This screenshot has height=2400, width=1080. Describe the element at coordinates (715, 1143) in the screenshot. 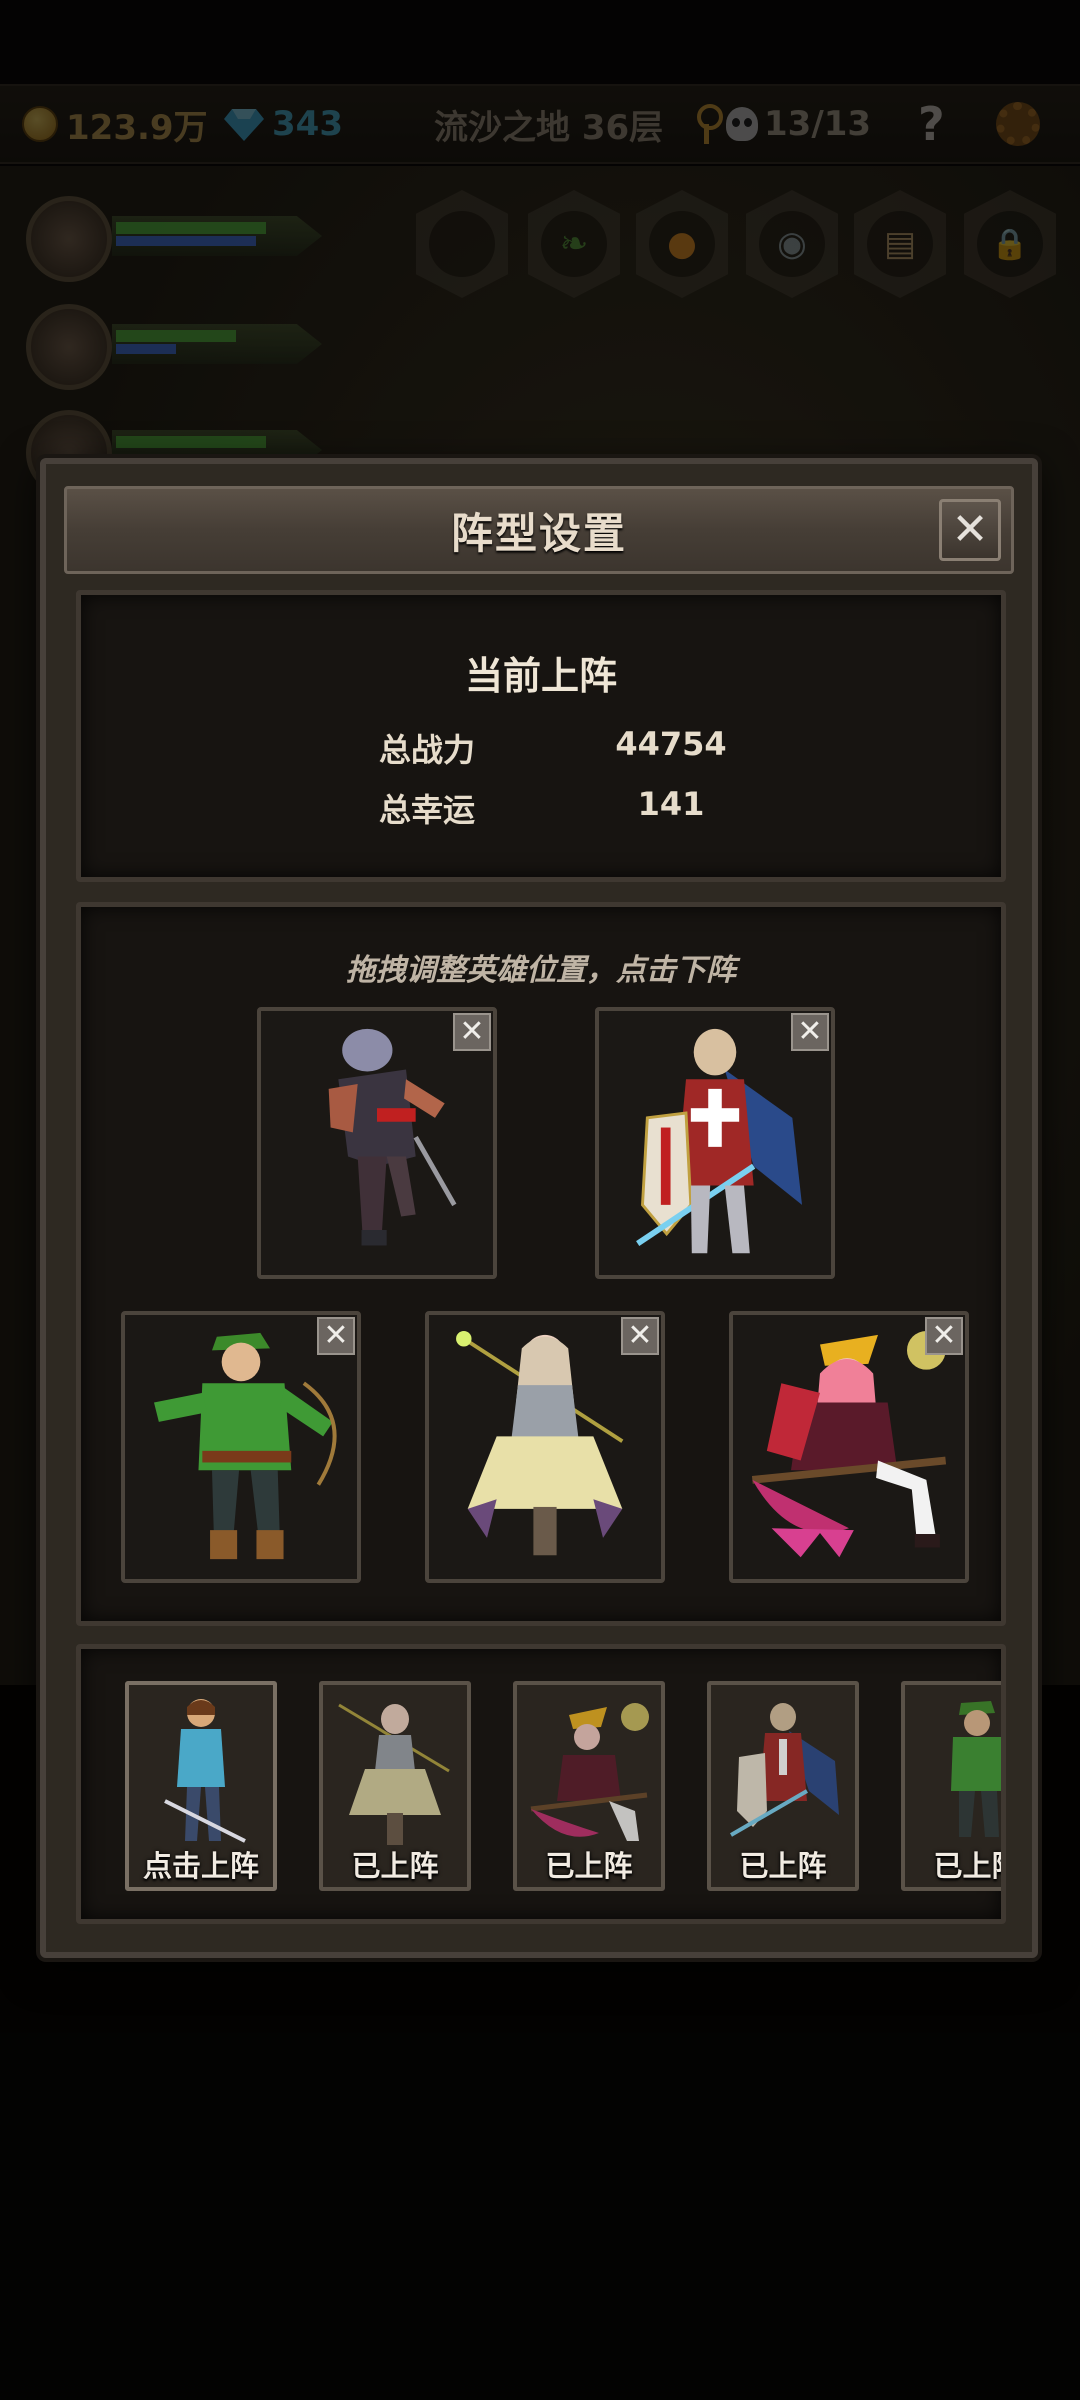

I see `formation-slot-2: ✕` at that location.